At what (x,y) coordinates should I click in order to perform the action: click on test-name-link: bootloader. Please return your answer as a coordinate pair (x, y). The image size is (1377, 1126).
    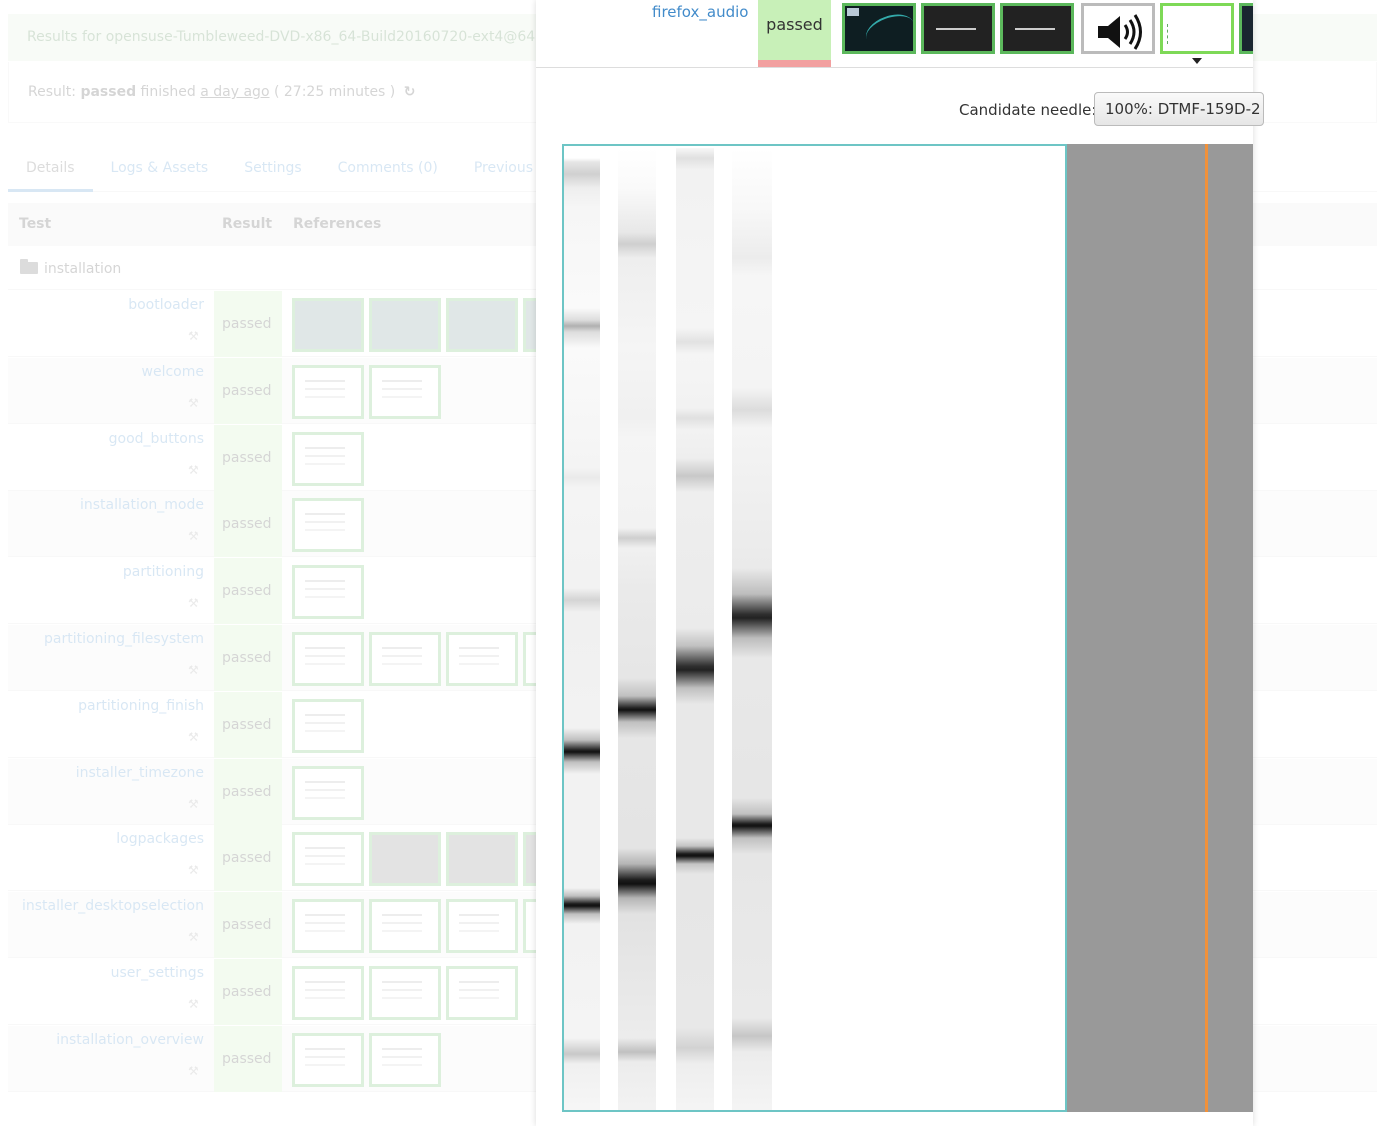
    Looking at the image, I should click on (106, 305).